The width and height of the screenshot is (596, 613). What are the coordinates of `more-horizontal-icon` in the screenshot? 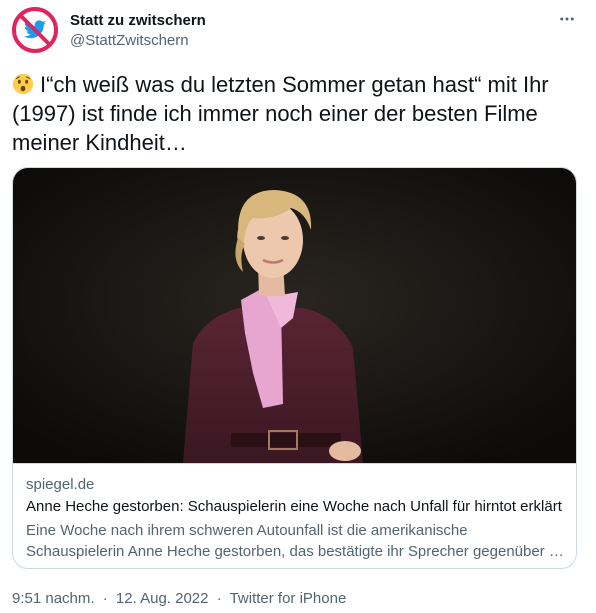 It's located at (567, 19).